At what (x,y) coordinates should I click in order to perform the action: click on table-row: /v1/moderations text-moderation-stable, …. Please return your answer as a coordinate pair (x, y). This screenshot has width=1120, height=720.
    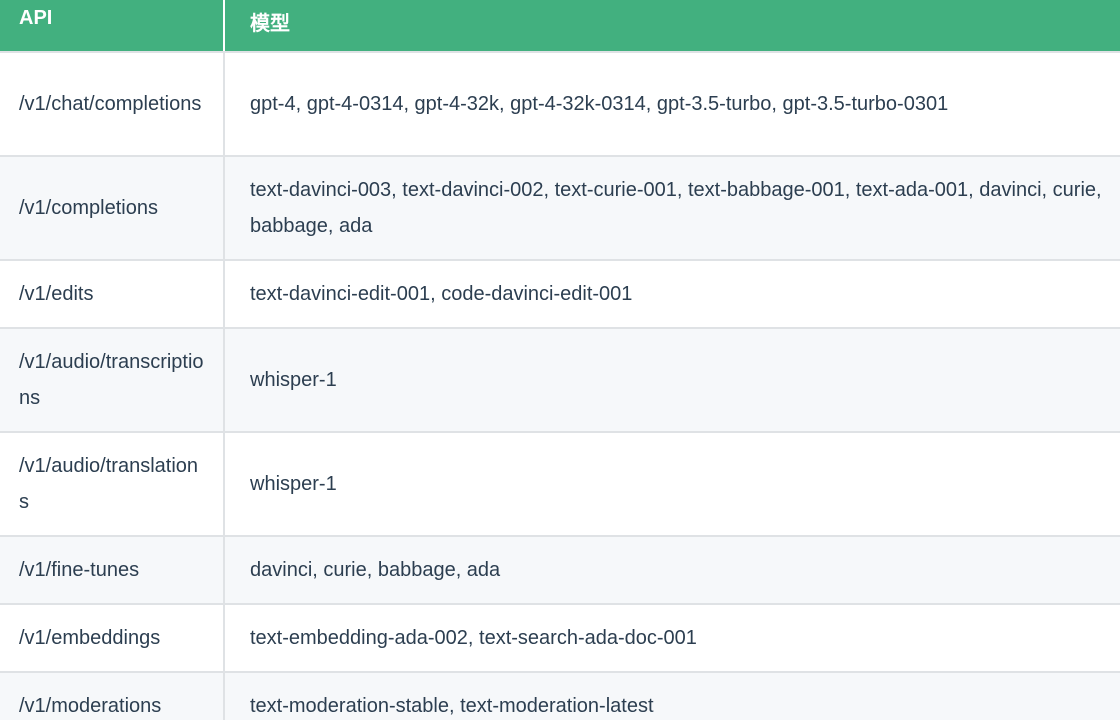
    Looking at the image, I should click on (560, 696).